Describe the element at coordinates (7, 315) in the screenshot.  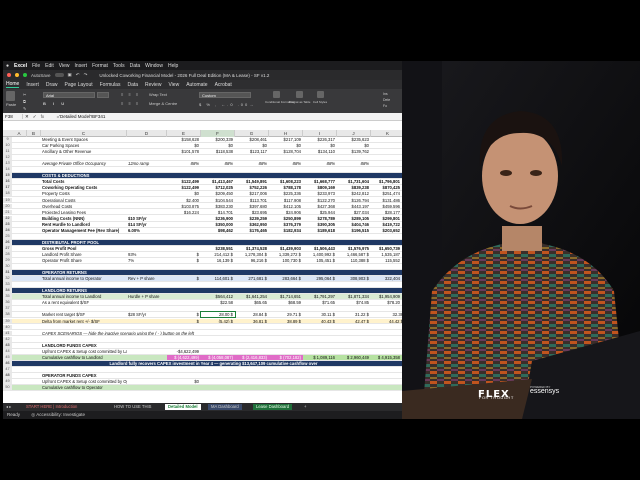
I see `row-number: 38` at that location.